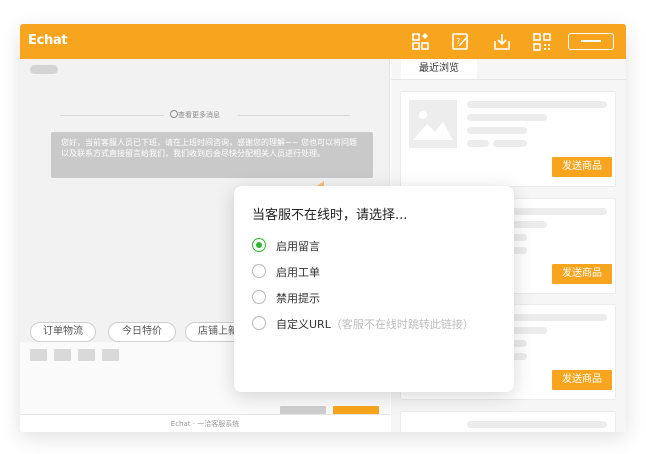 The height and width of the screenshot is (454, 646). Describe the element at coordinates (502, 42) in the screenshot. I see `download-icon` at that location.